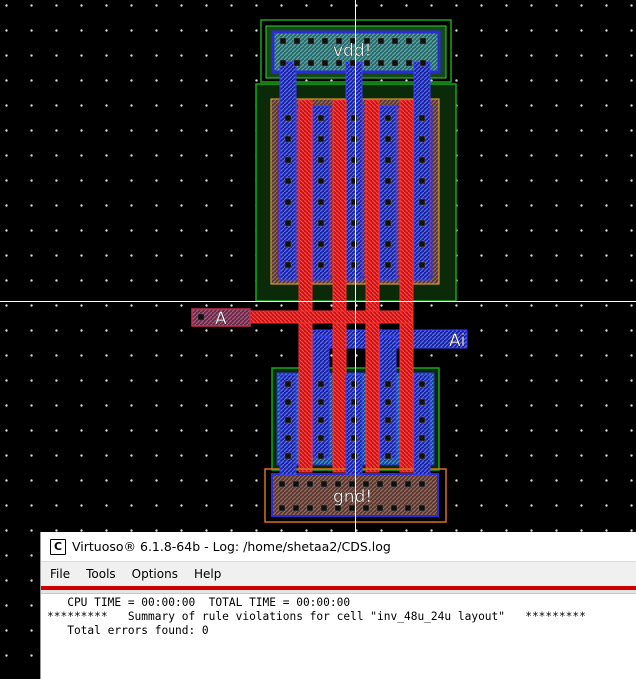 The image size is (636, 679). I want to click on input-pin-label: A, so click(221, 319).